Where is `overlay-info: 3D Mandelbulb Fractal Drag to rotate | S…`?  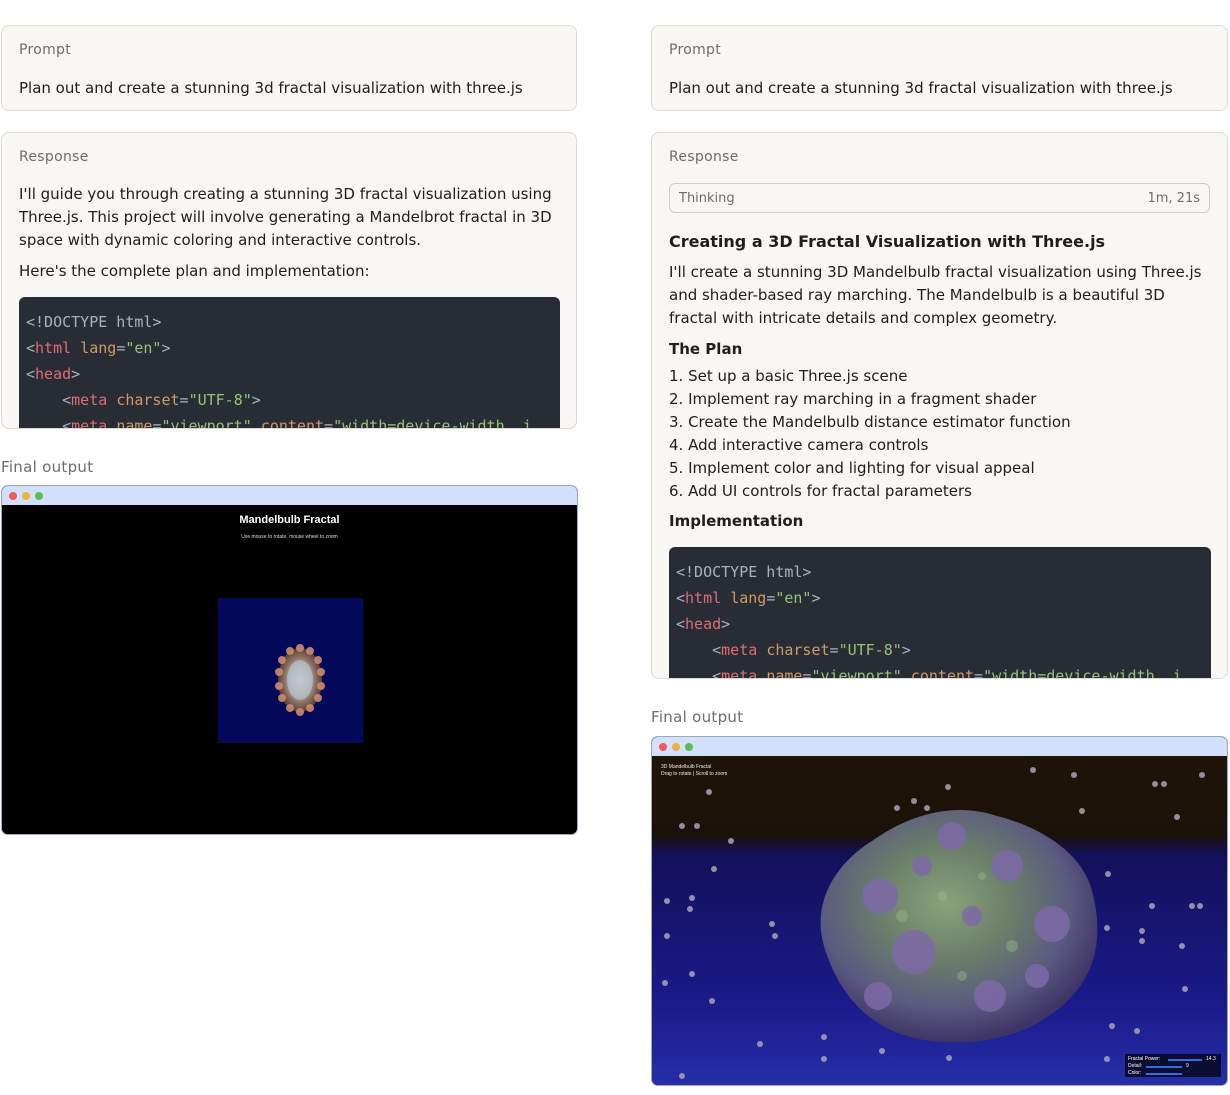 overlay-info: 3D Mandelbulb Fractal Drag to rotate | S… is located at coordinates (694, 771).